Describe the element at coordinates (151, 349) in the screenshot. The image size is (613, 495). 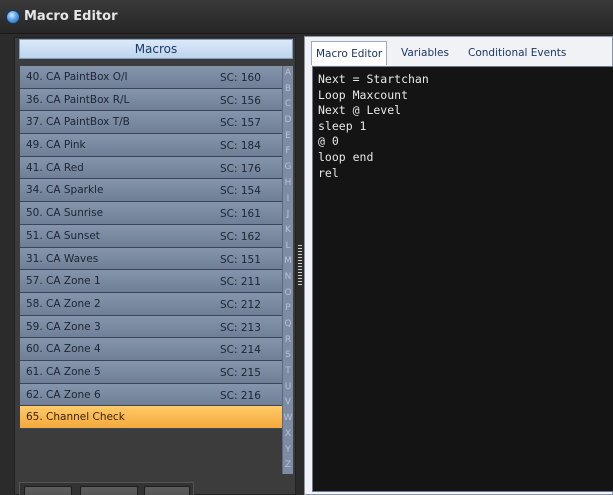
I see `macro-list-item: 60. CA Zone 4 SC: 214` at that location.